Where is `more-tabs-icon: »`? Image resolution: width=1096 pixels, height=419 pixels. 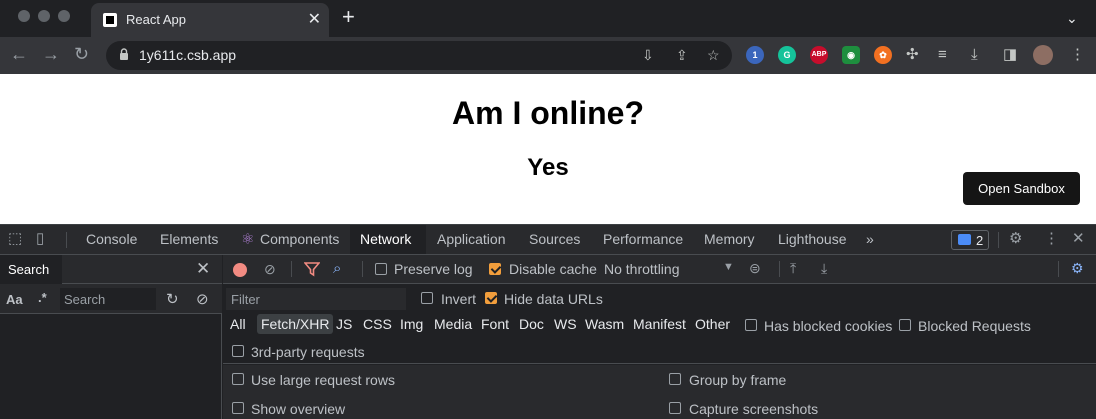
more-tabs-icon: » is located at coordinates (870, 239).